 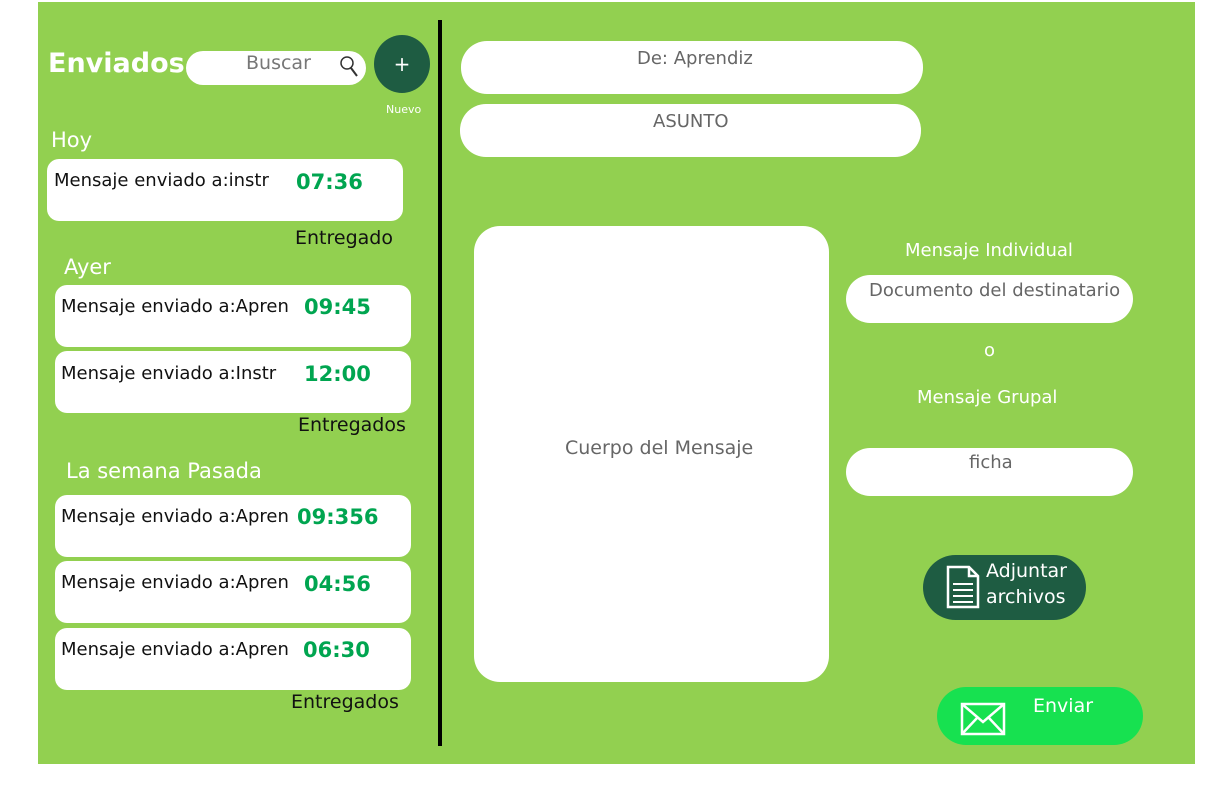 What do you see at coordinates (987, 397) in the screenshot?
I see `group-message-label: Mensaje Grupal` at bounding box center [987, 397].